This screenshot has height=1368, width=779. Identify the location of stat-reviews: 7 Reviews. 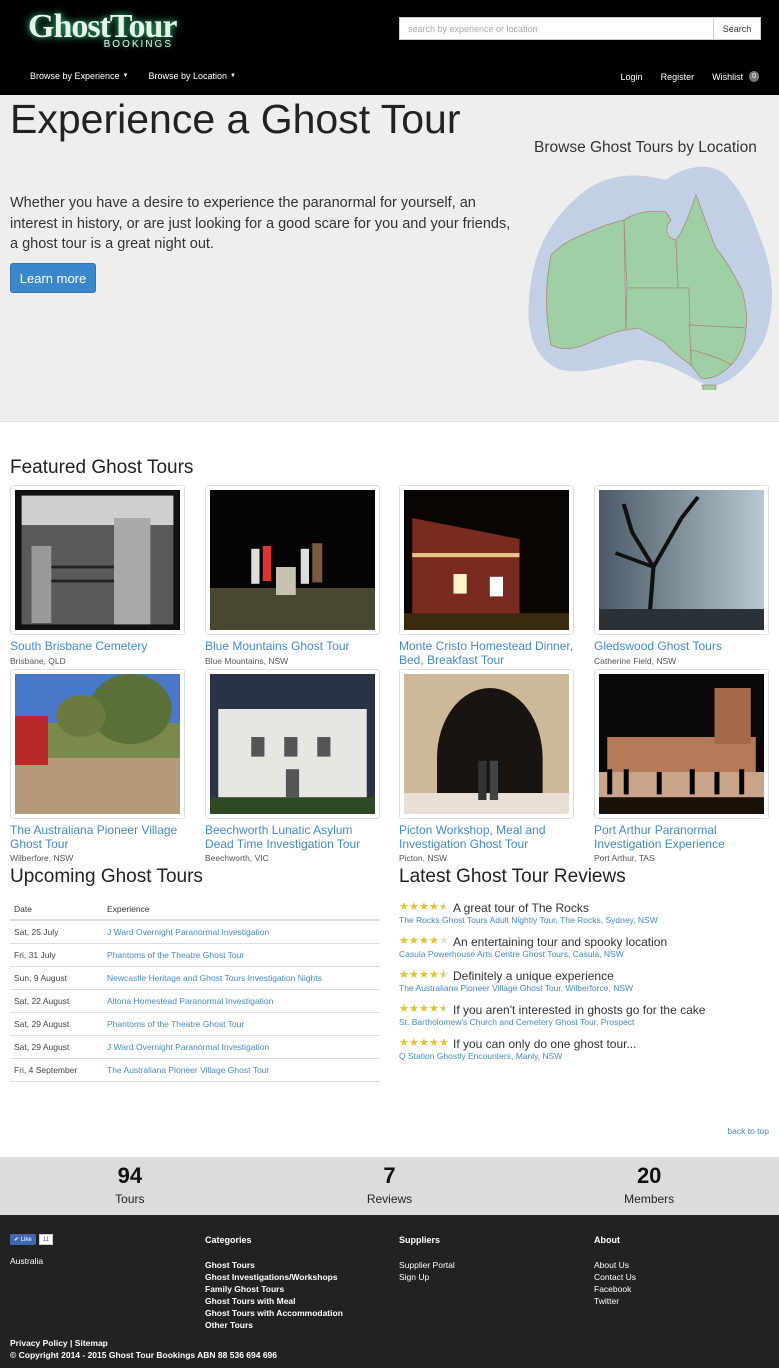
(390, 1186).